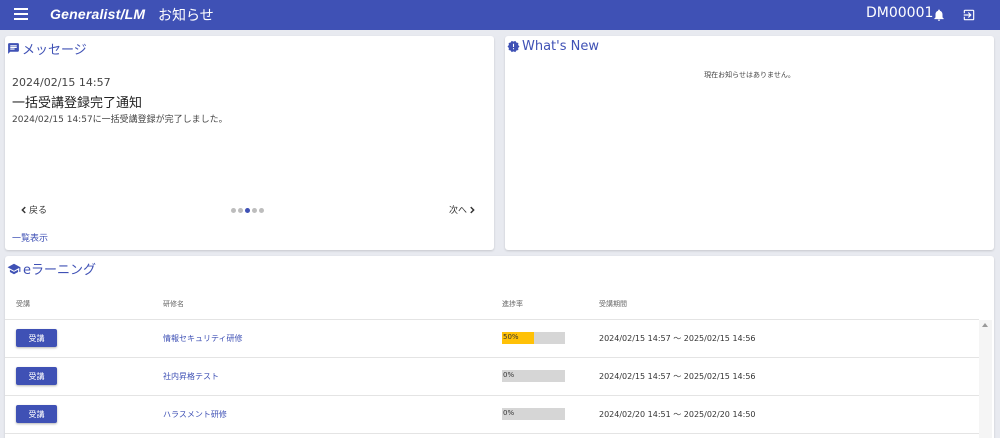 The width and height of the screenshot is (1000, 438). I want to click on elearning-header: eラーニング, so click(51, 268).